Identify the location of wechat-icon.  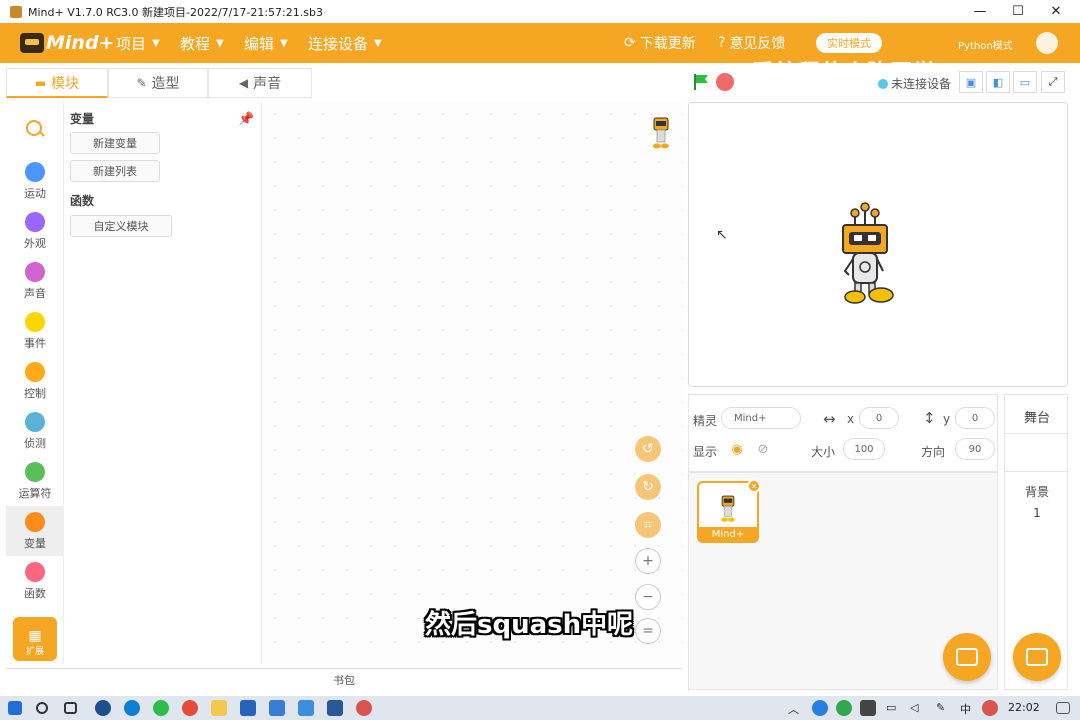
(161, 708).